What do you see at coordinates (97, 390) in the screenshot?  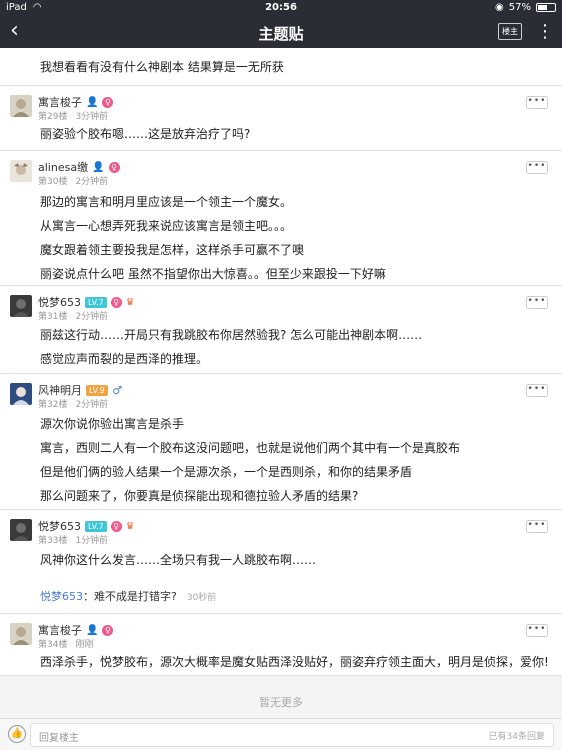 I see `level-badge: LV.9` at bounding box center [97, 390].